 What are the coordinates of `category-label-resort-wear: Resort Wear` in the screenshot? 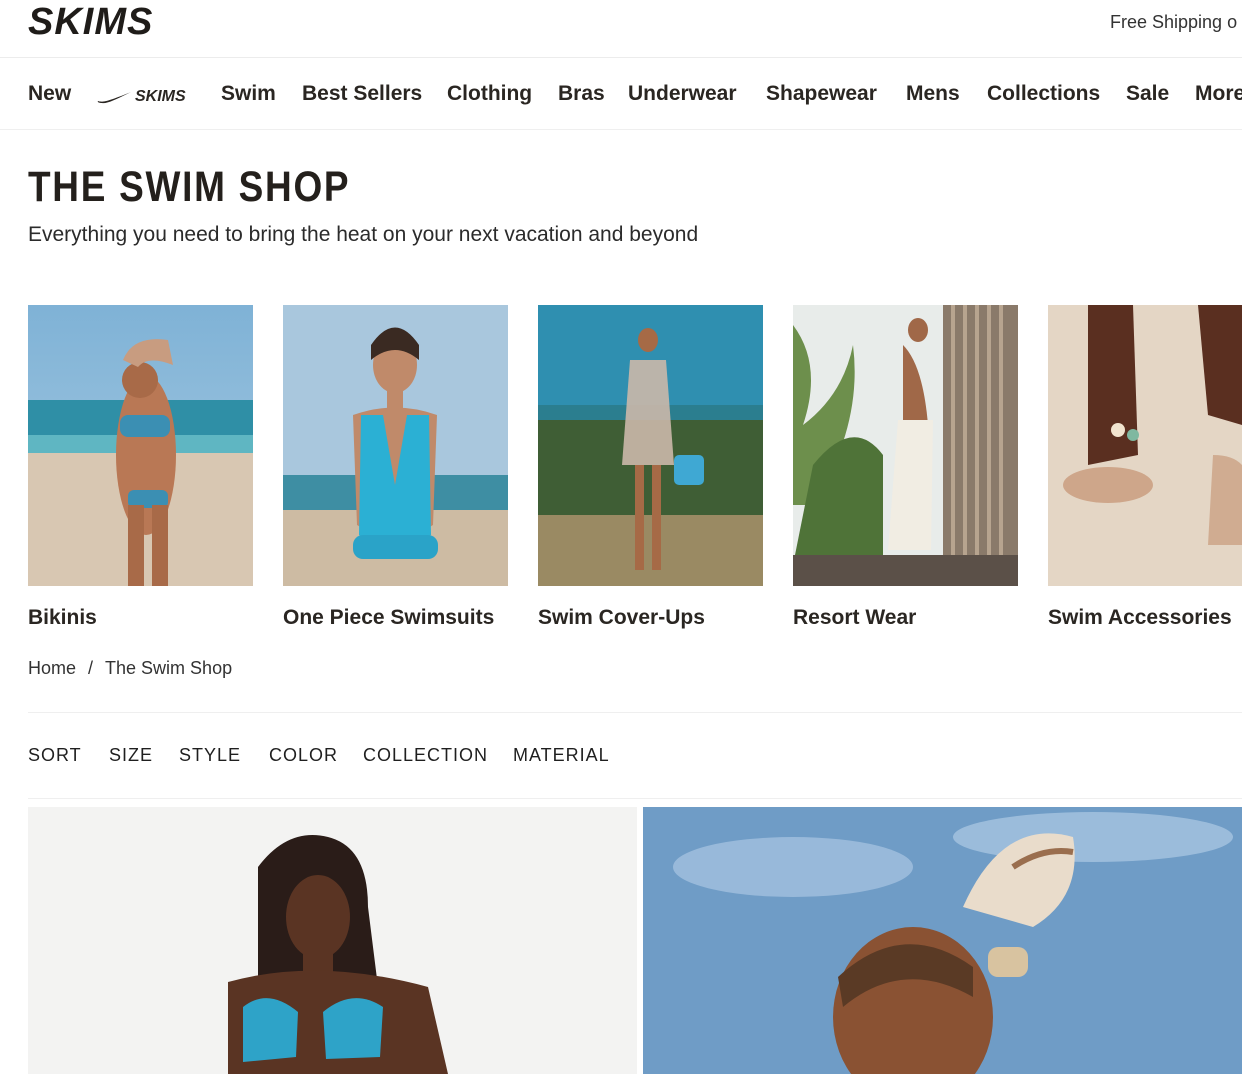 It's located at (855, 617).